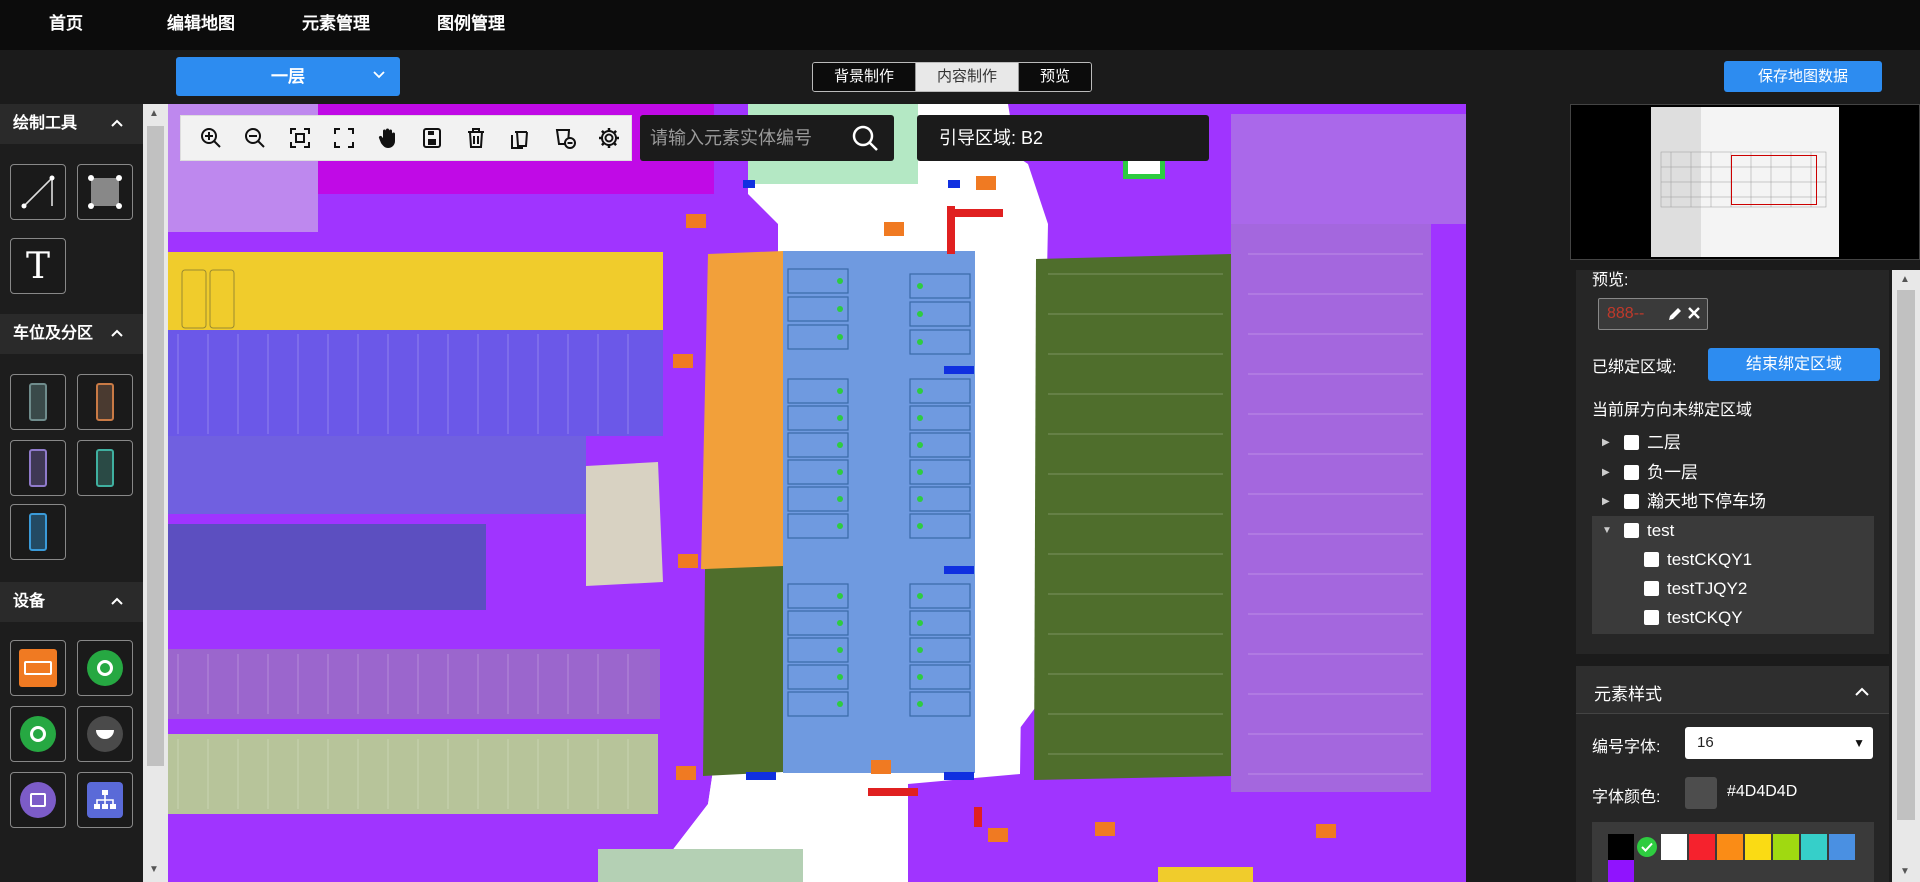 The image size is (1920, 882). Describe the element at coordinates (1803, 76) in the screenshot. I see `save-map-button: 保存地图数据` at that location.